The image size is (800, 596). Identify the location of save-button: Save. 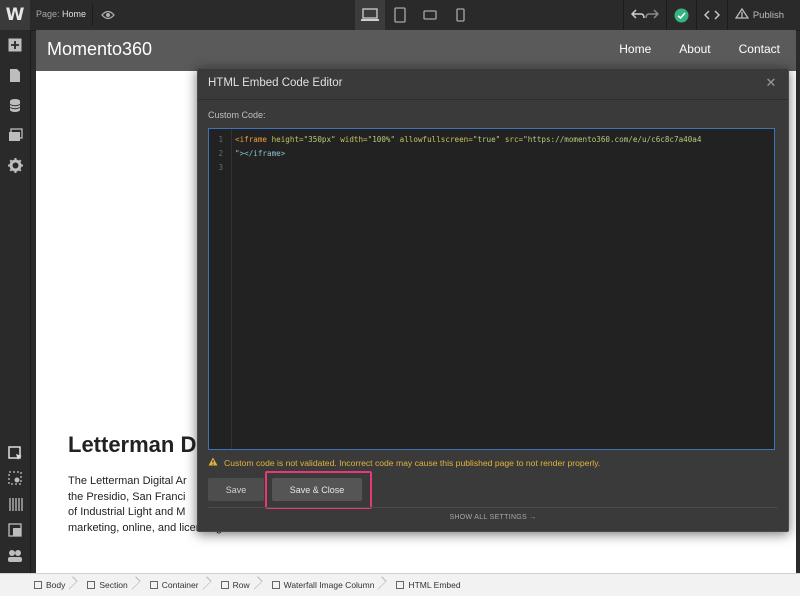
(236, 489).